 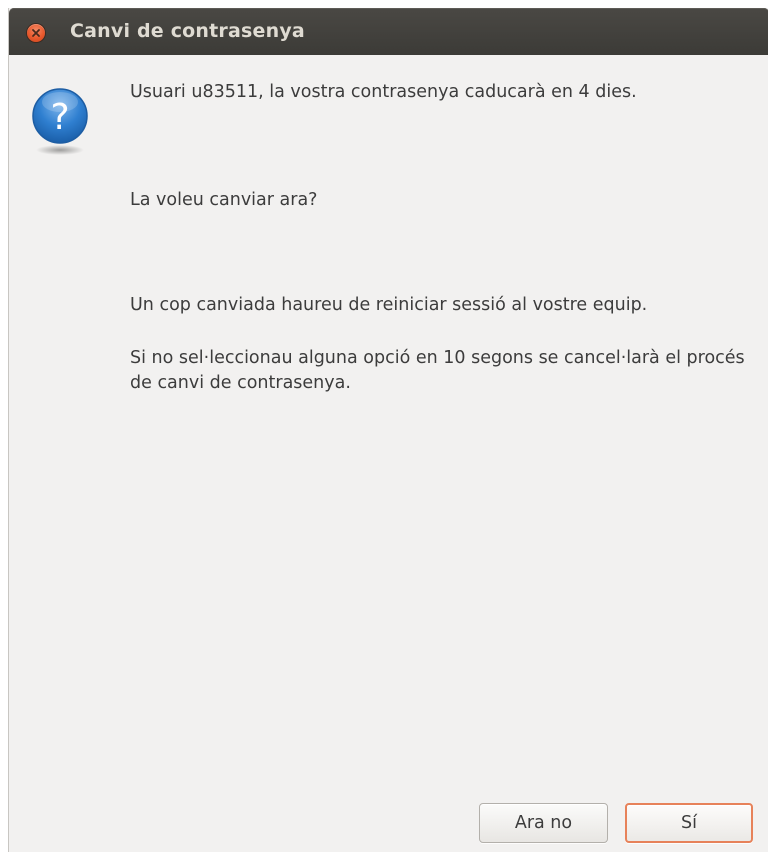 What do you see at coordinates (689, 823) in the screenshot?
I see `yes-button: Sí` at bounding box center [689, 823].